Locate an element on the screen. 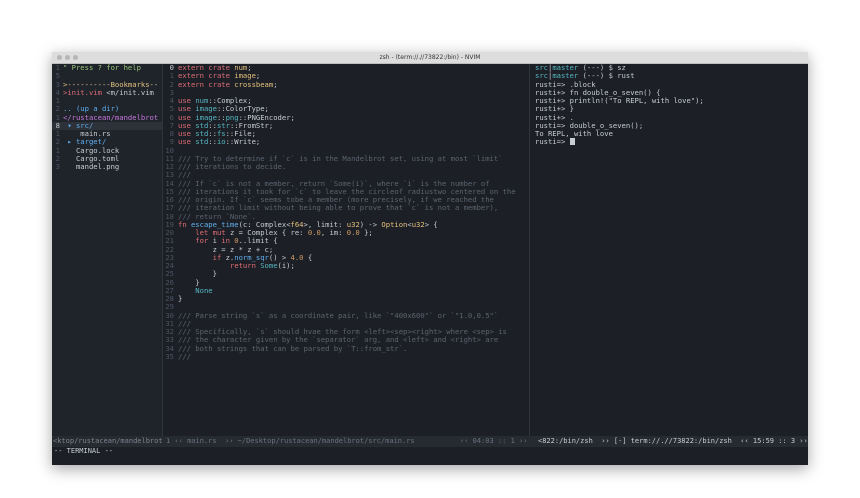  text-segment: { is located at coordinates (308, 257).